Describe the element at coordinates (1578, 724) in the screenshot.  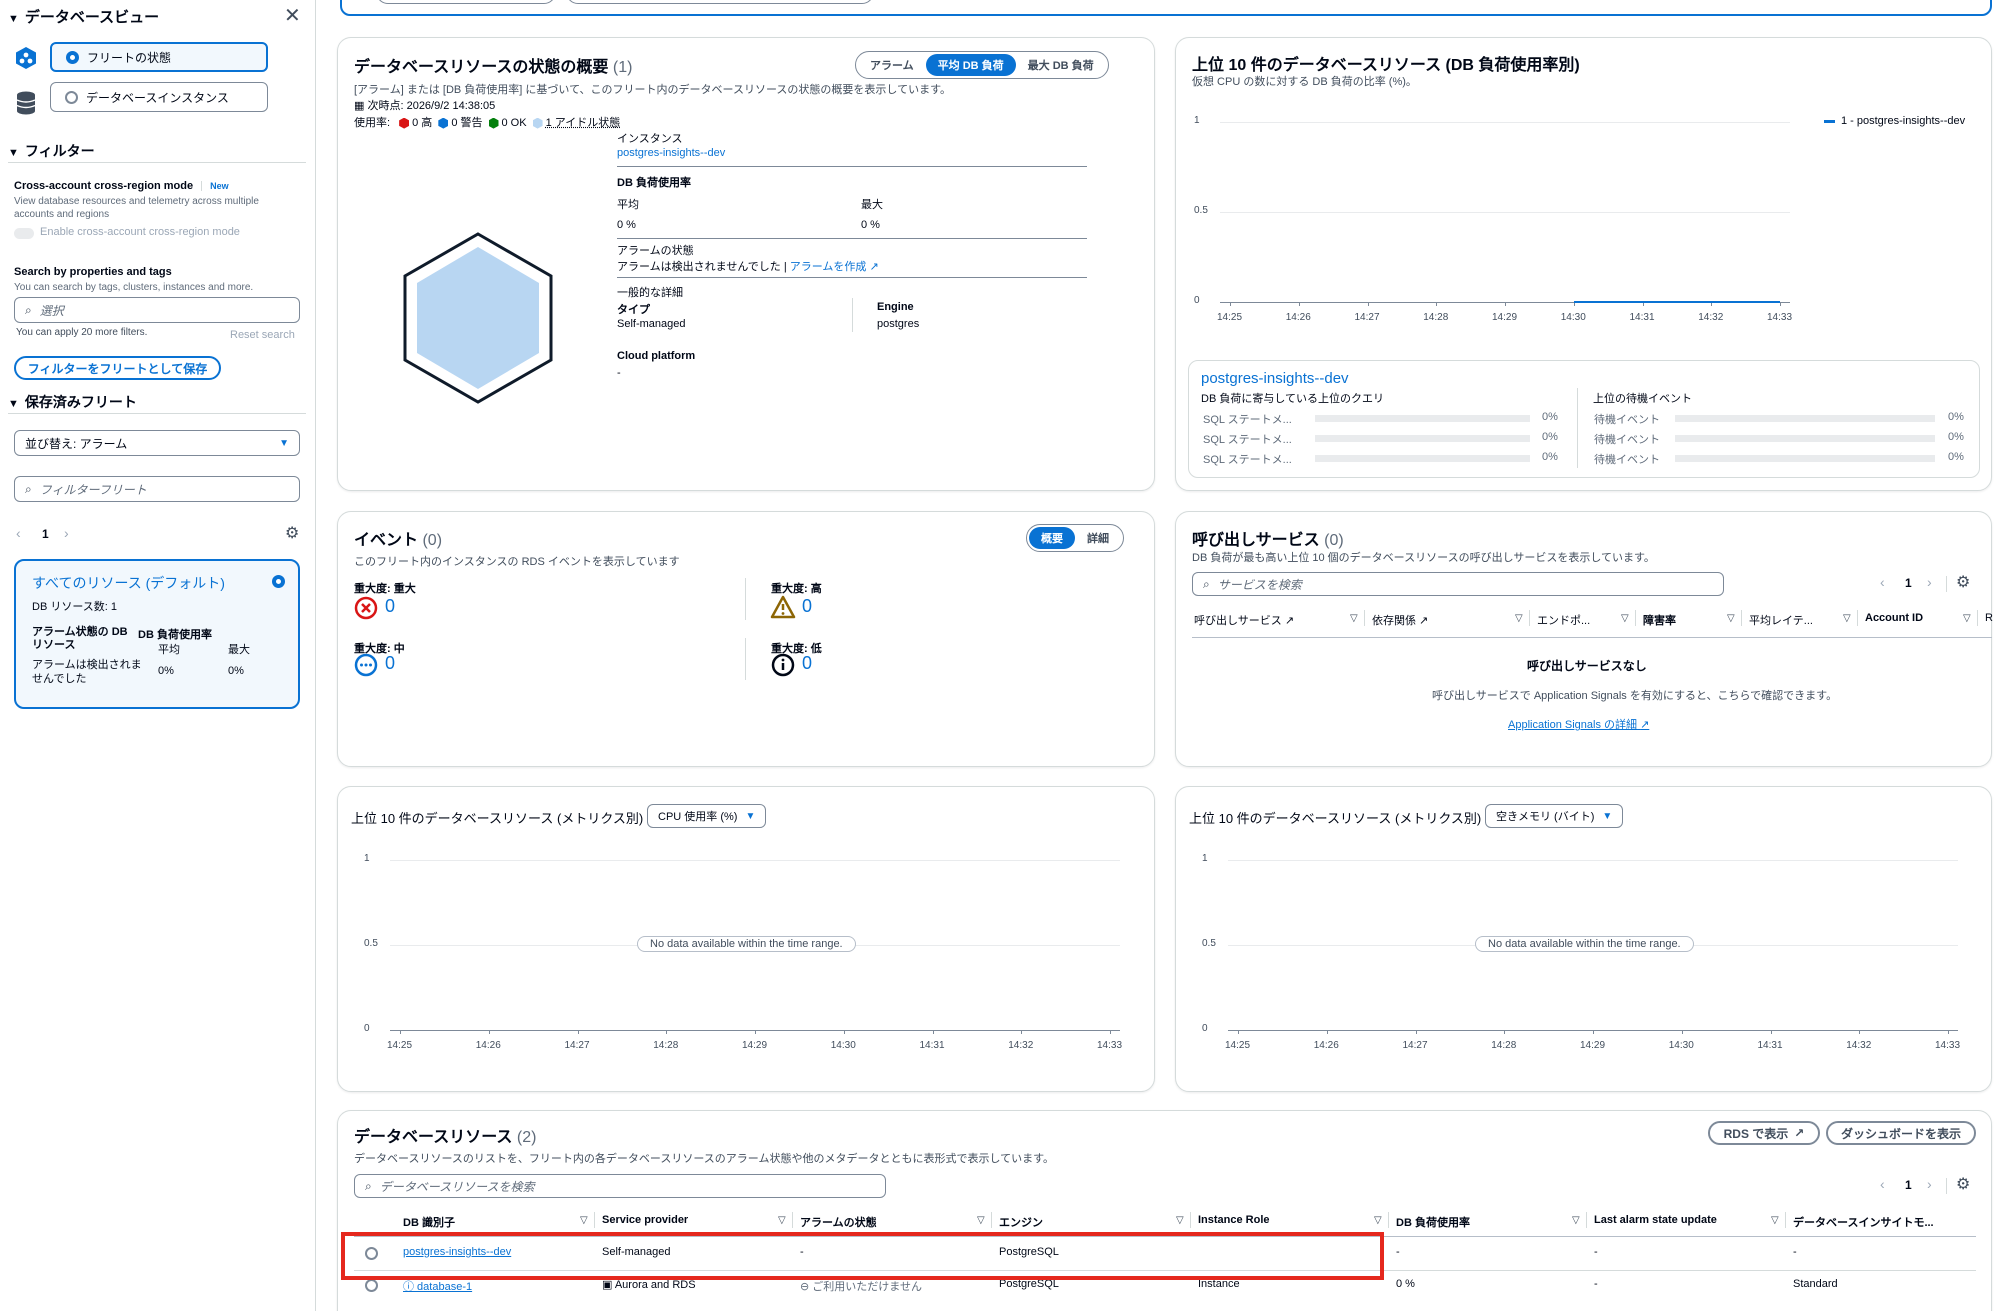
I see `application-signals-link: Application Signals の詳細 ↗` at that location.